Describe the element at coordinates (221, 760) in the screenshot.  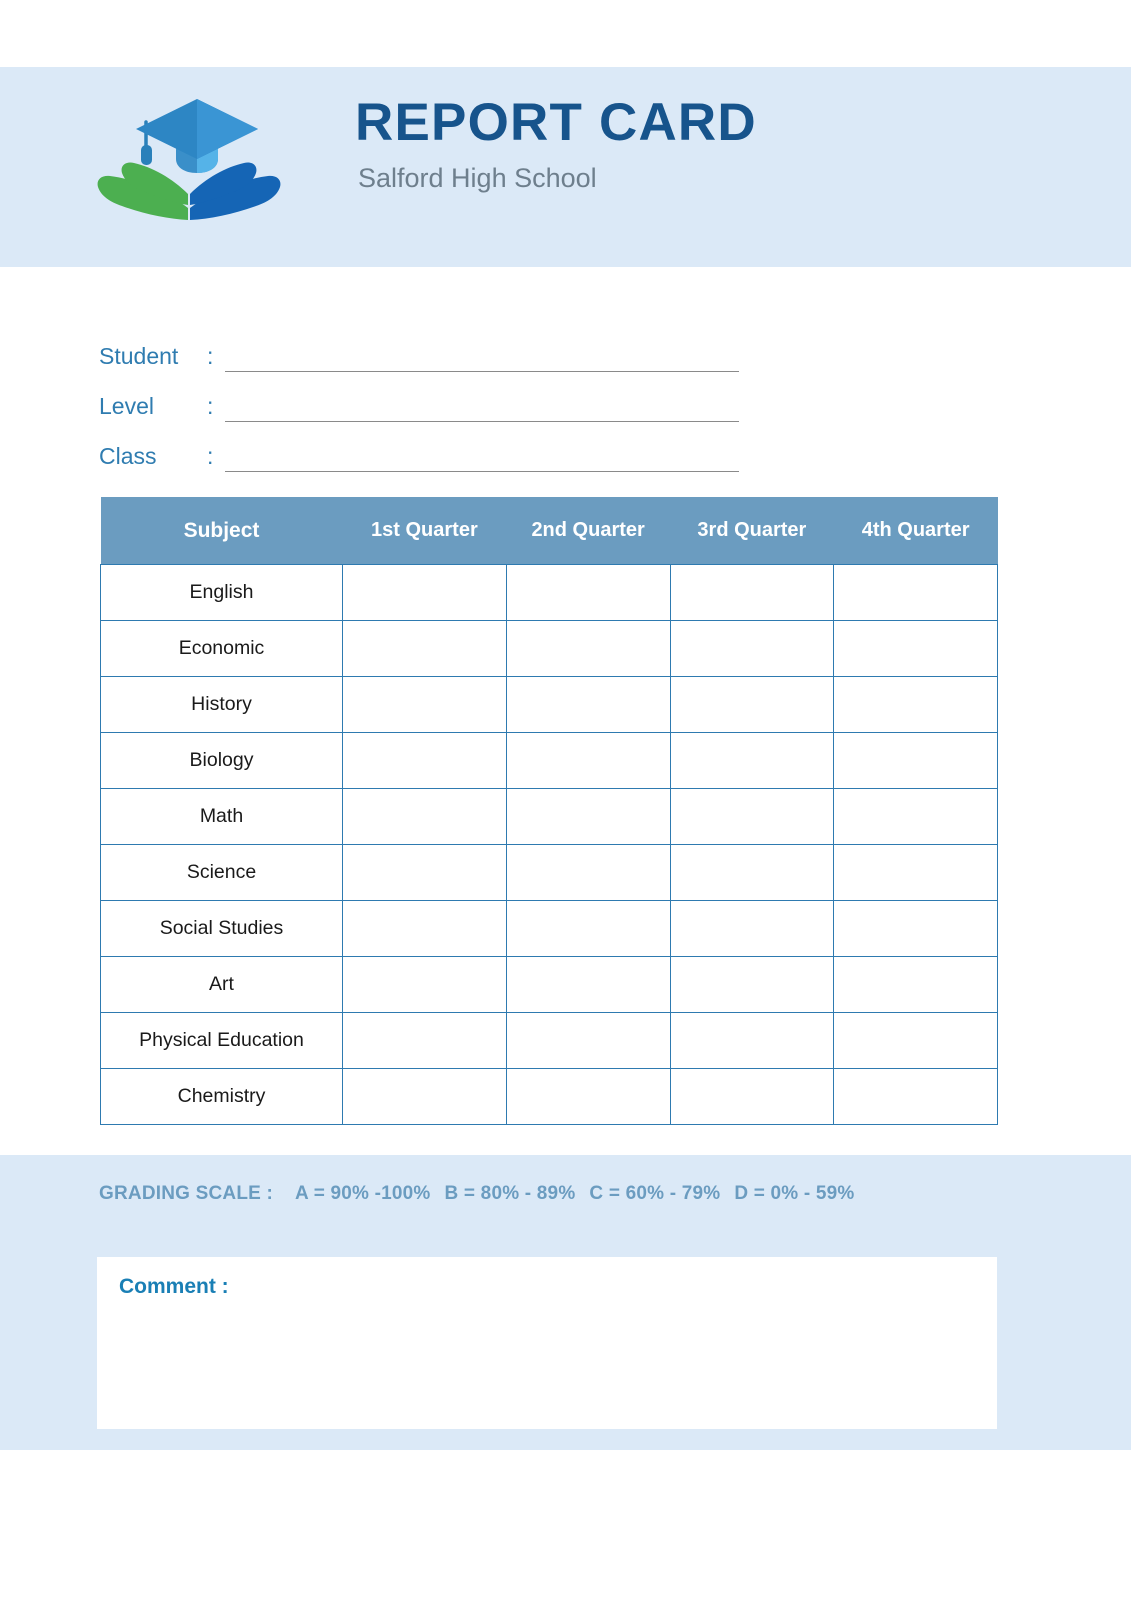
I see `subject-cell: Biology` at that location.